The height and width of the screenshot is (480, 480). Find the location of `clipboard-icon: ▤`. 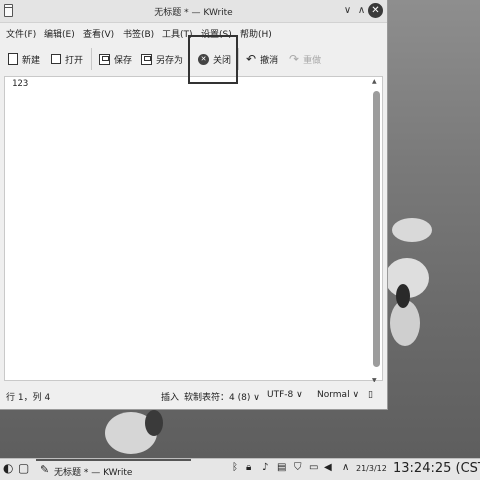

clipboard-icon: ▤ is located at coordinates (281, 467).